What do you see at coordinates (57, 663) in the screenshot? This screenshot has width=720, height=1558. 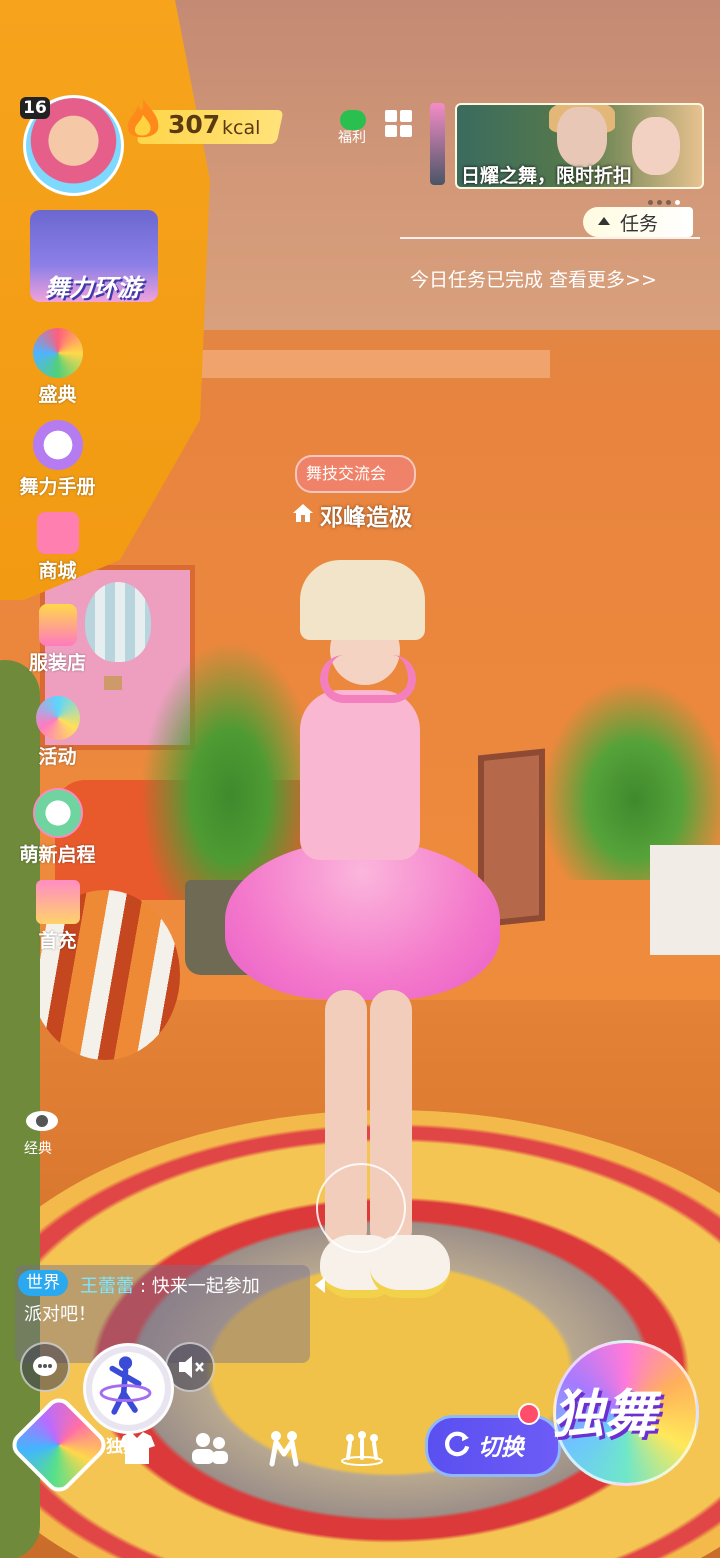 I see `sidebar-item-label: 服装店` at bounding box center [57, 663].